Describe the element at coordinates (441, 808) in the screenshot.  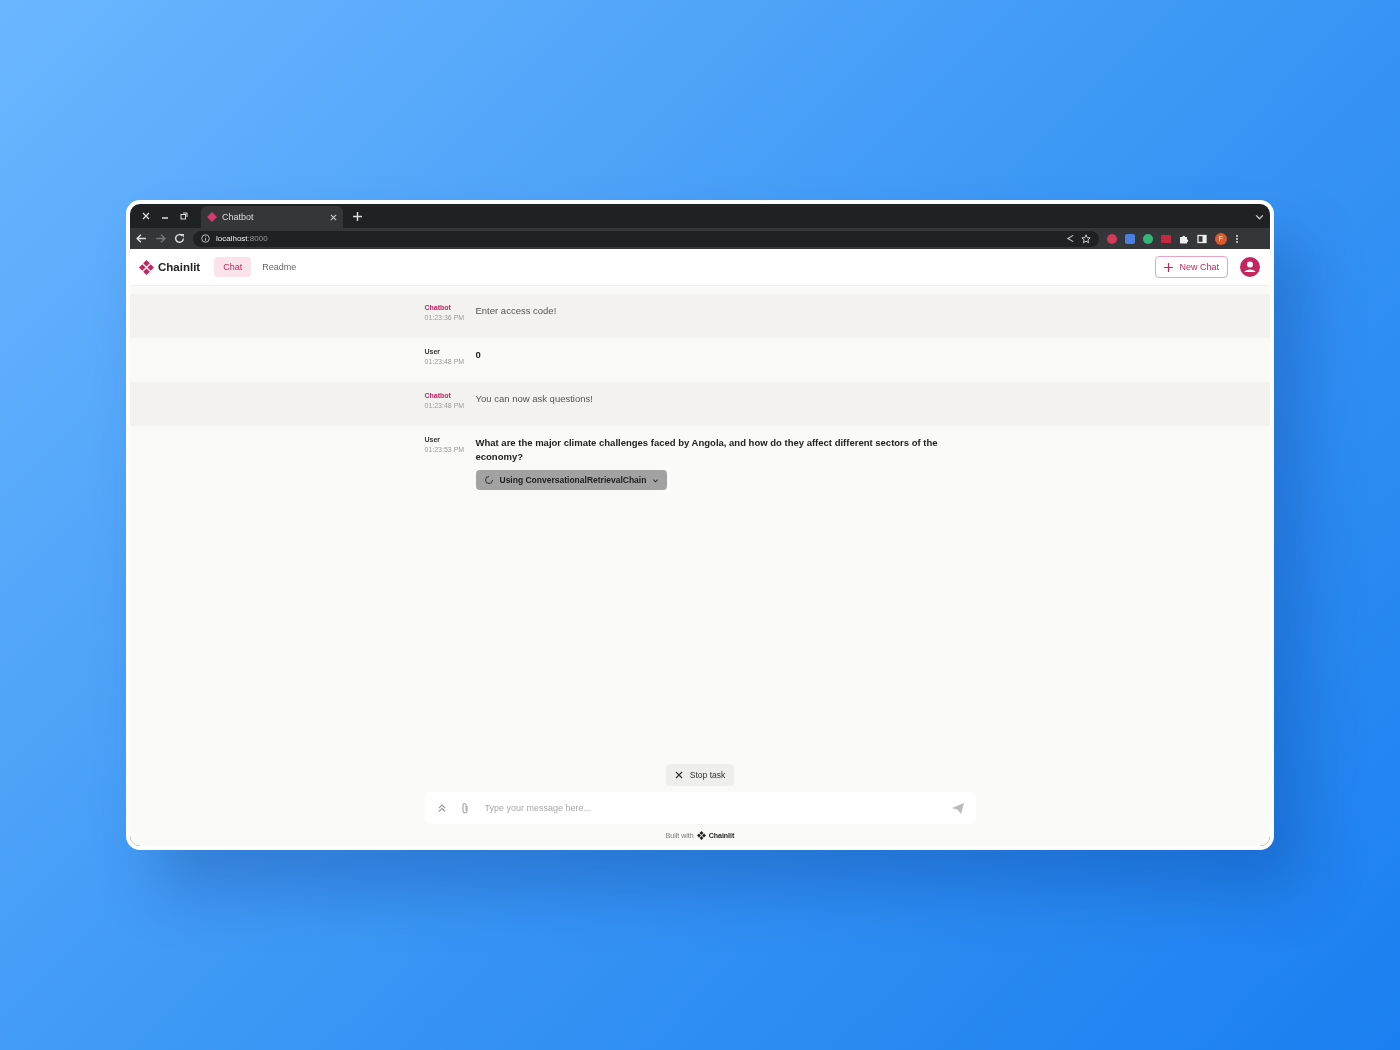
I see `expand-icon` at that location.